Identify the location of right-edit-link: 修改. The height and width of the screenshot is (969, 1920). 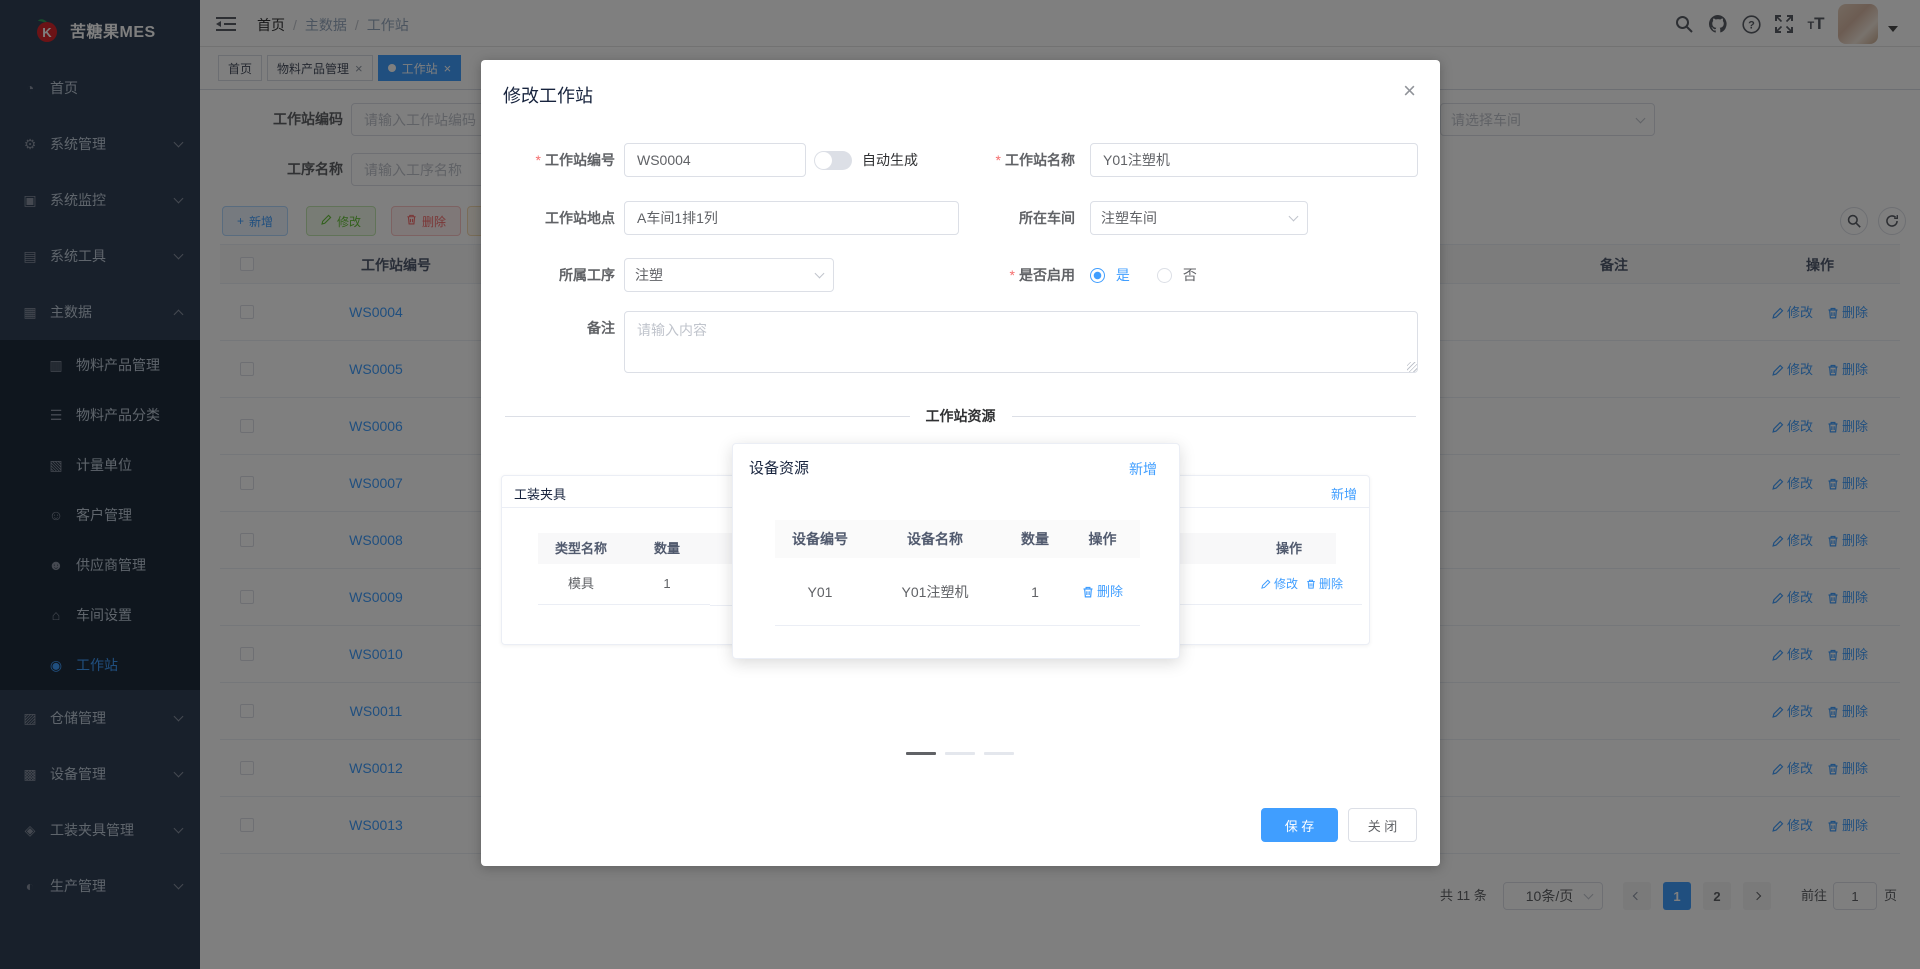
(1279, 584).